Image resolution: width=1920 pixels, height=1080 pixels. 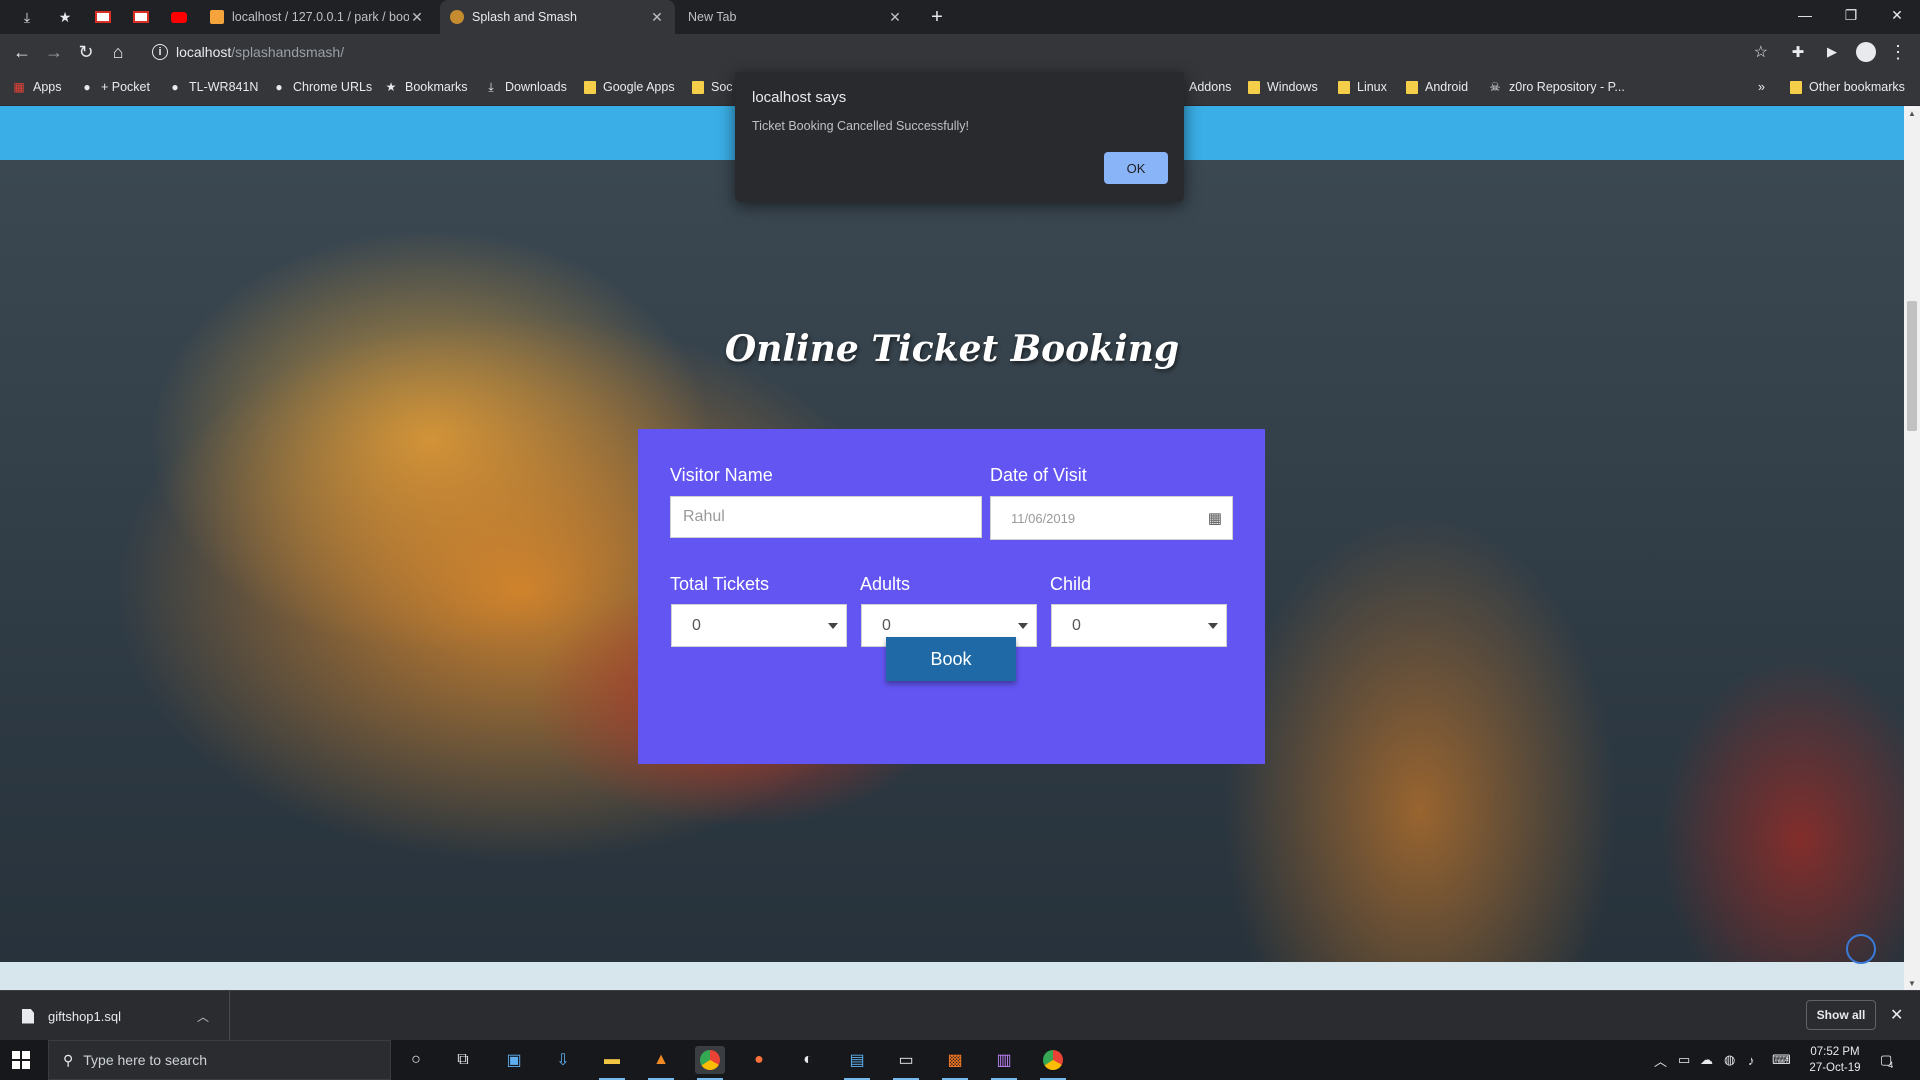 I want to click on outlook-icon: ▤, so click(x=857, y=1063).